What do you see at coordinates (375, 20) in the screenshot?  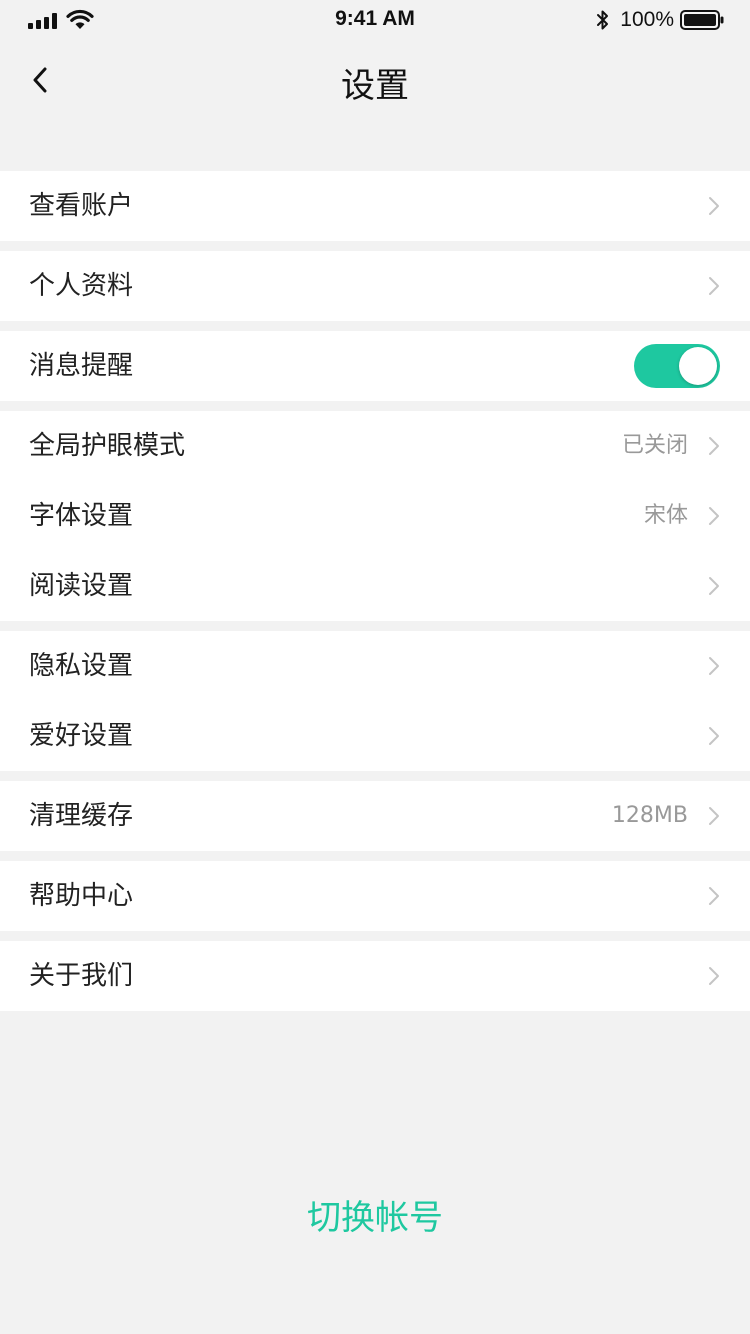 I see `status-bar: 9:41 AM 100%` at bounding box center [375, 20].